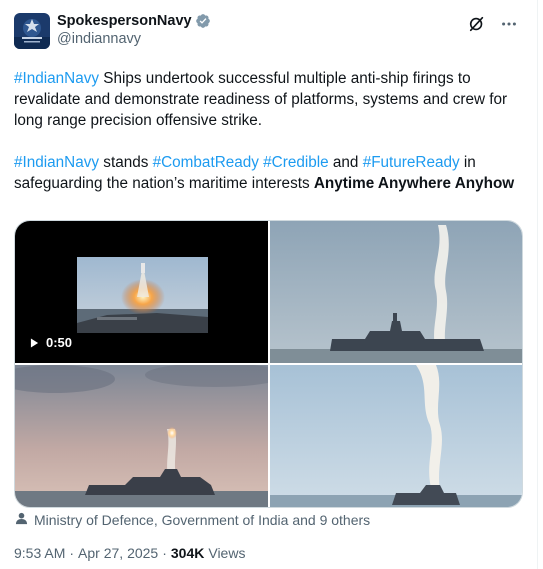 Image resolution: width=543 pixels, height=569 pixels. What do you see at coordinates (142, 295) in the screenshot?
I see `video-thumbnail` at bounding box center [142, 295].